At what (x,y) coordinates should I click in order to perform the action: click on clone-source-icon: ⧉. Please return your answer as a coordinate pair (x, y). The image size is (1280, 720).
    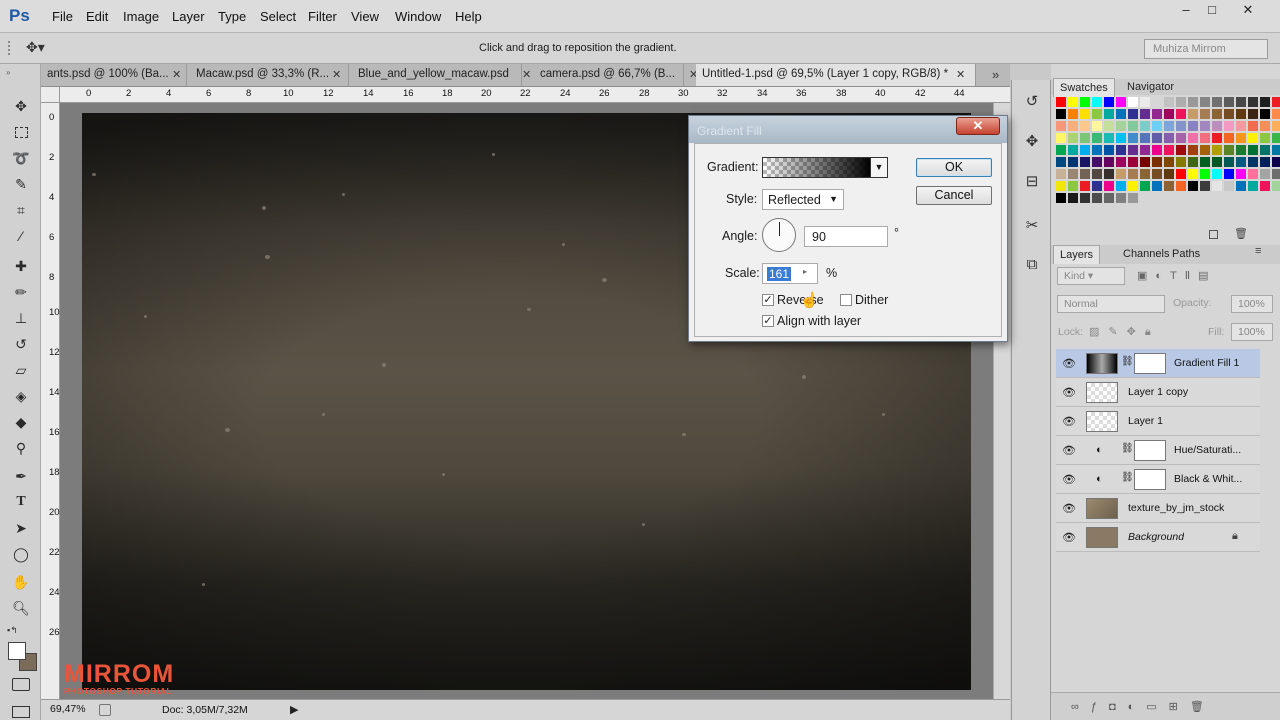
    Looking at the image, I should click on (1032, 266).